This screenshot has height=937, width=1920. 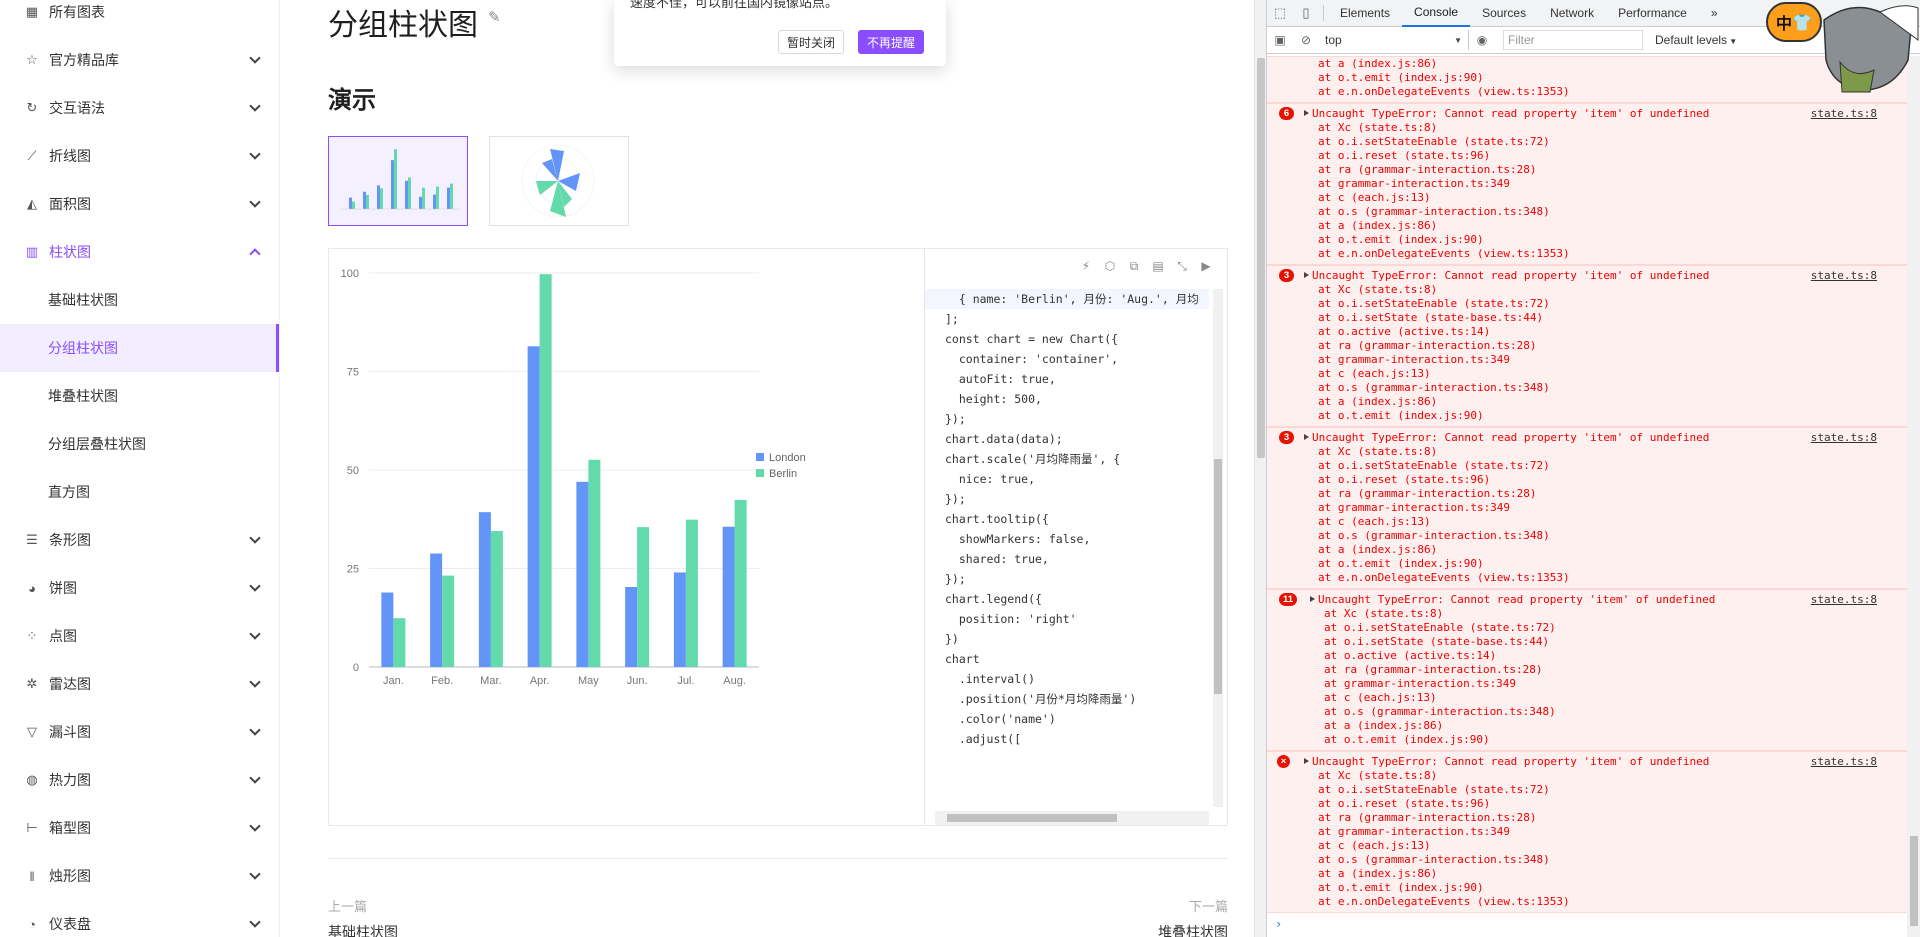 What do you see at coordinates (1306, 13) in the screenshot?
I see `device-toolbar-icon: ▯` at bounding box center [1306, 13].